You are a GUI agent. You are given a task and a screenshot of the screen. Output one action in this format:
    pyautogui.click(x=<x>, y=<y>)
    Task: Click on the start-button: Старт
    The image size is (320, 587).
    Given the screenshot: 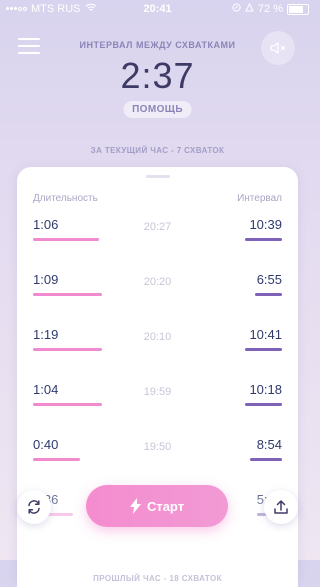 What is the action you would take?
    pyautogui.click(x=157, y=506)
    